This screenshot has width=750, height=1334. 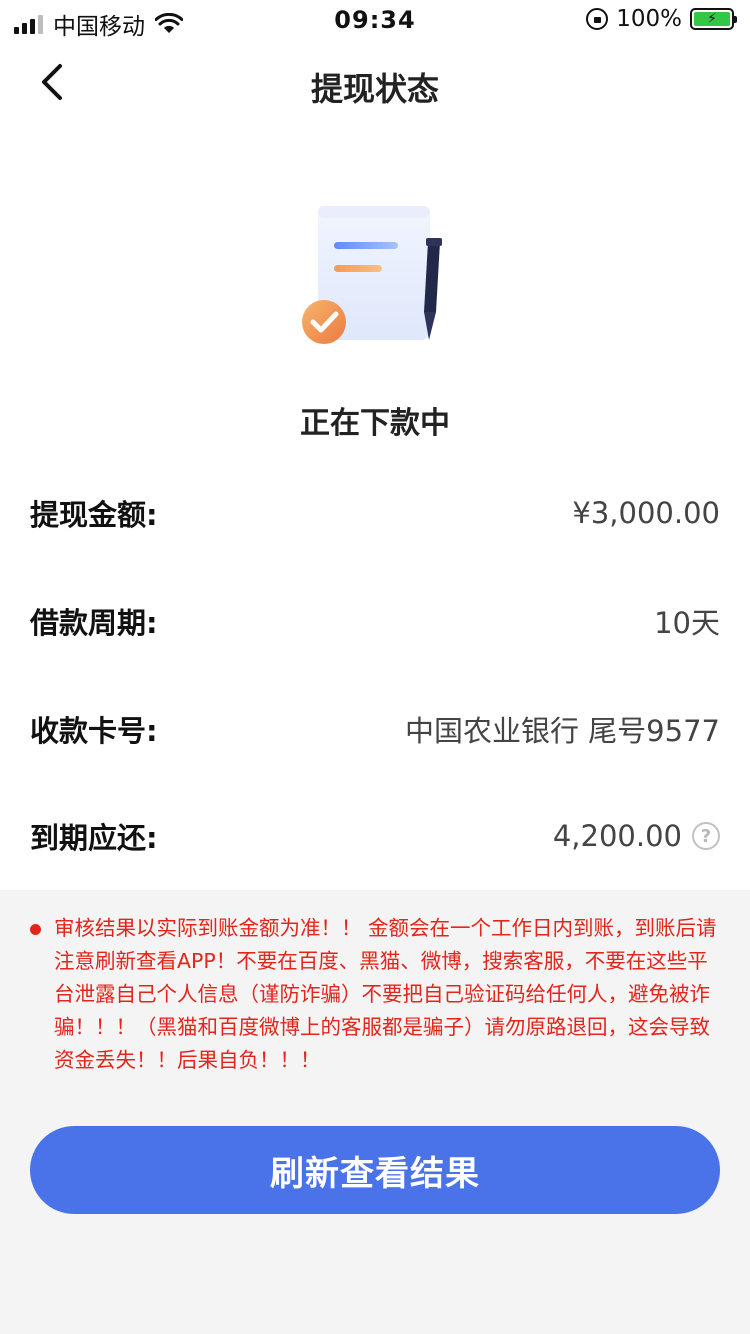 What do you see at coordinates (374, 89) in the screenshot?
I see `page-title: 提现状态` at bounding box center [374, 89].